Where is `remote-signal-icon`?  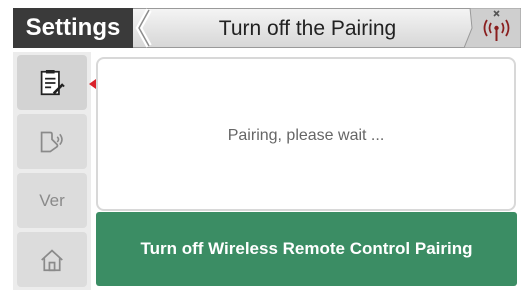
remote-signal-icon is located at coordinates (51, 141).